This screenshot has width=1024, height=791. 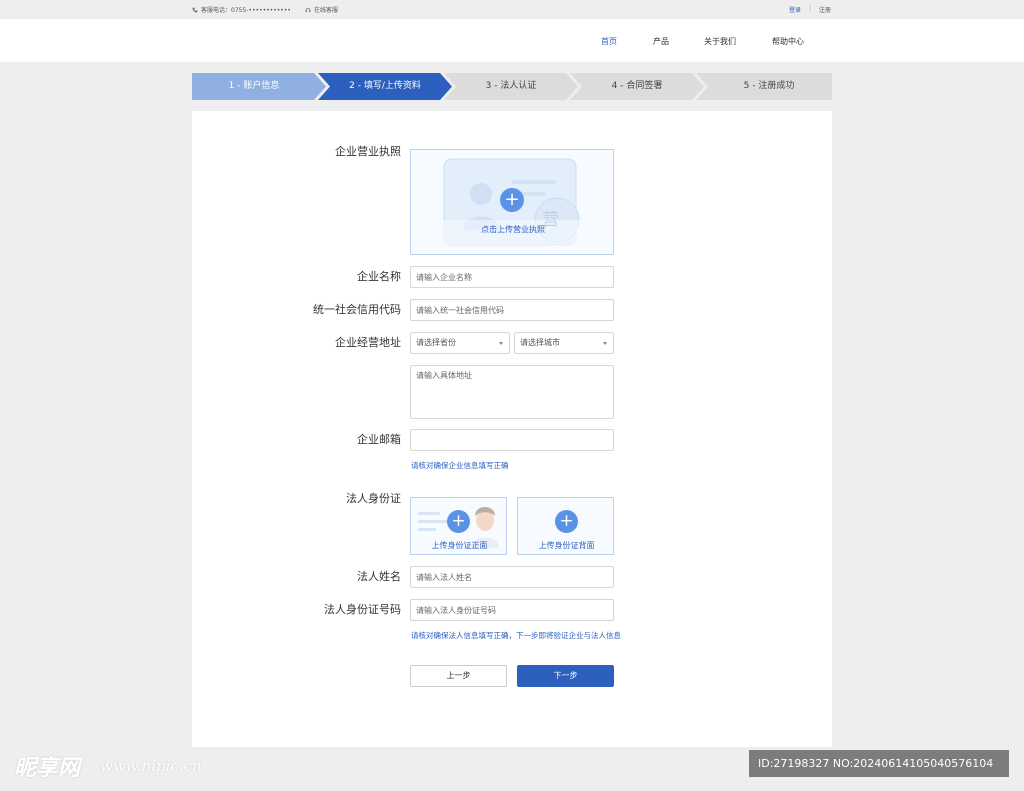 What do you see at coordinates (460, 465) in the screenshot?
I see `company-info-hint: 请核对确保企业信息填写正确` at bounding box center [460, 465].